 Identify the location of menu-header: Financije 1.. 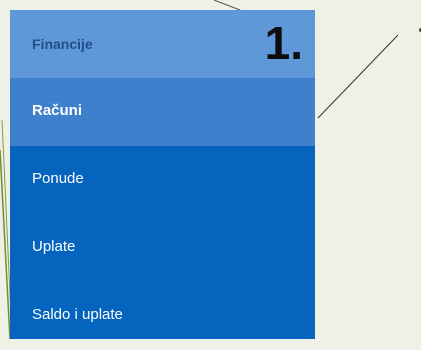
(162, 44).